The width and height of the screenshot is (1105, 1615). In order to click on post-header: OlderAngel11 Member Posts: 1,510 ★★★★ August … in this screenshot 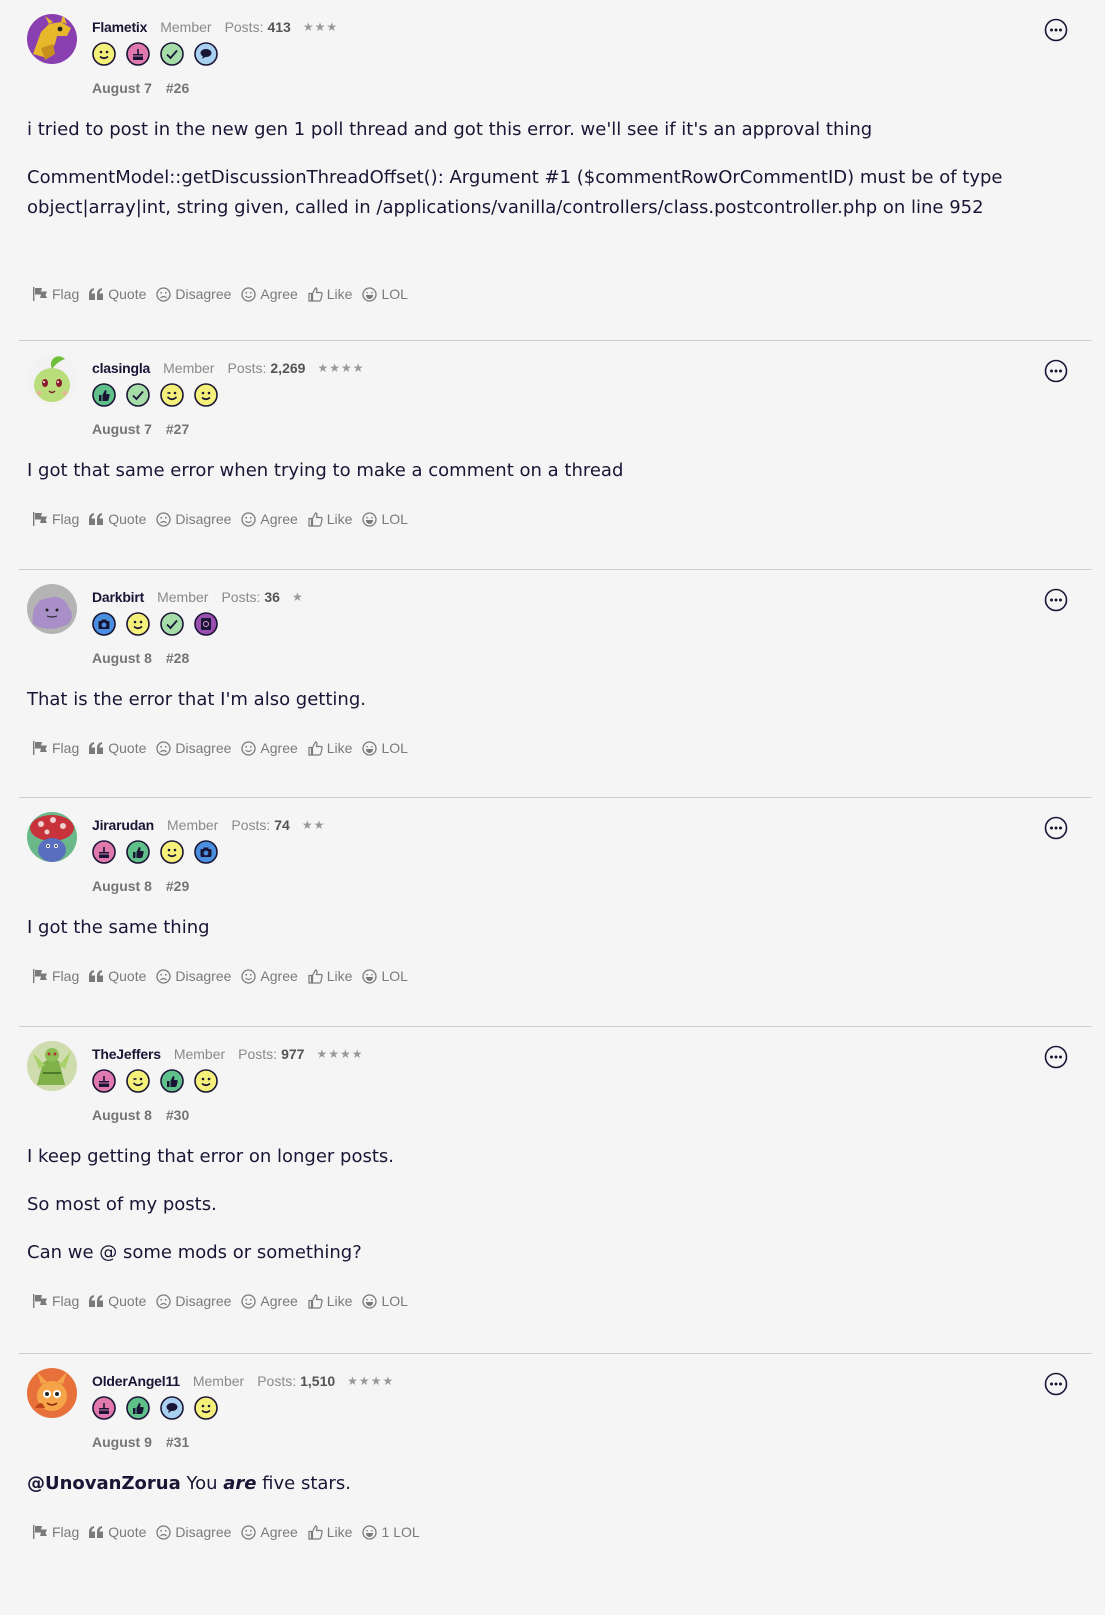, I will do `click(555, 1406)`.